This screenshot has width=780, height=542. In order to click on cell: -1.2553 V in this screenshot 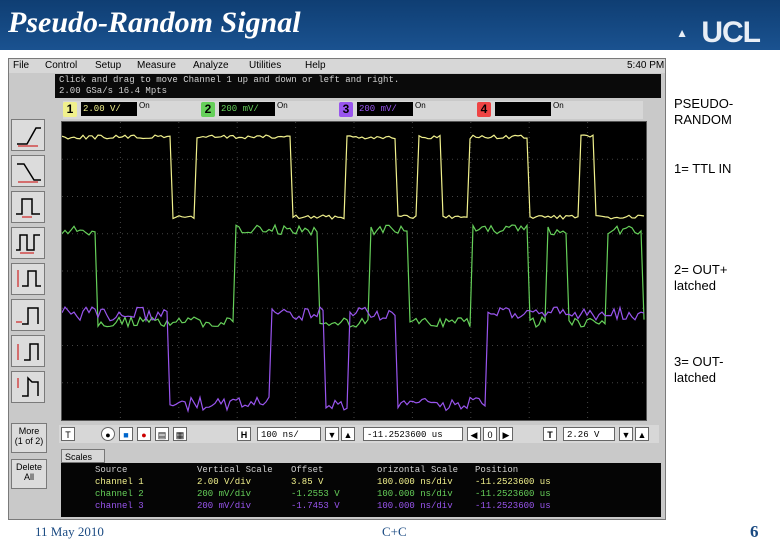, I will do `click(315, 494)`.